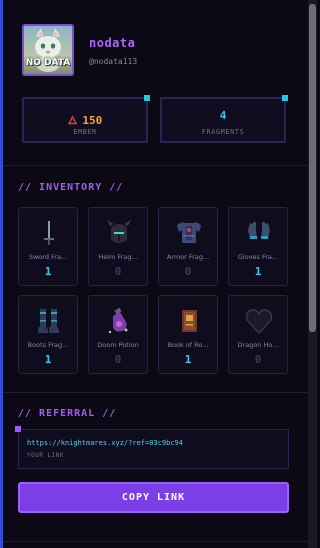 The image size is (320, 548). I want to click on copy-link-button: COPY LINK, so click(153, 497).